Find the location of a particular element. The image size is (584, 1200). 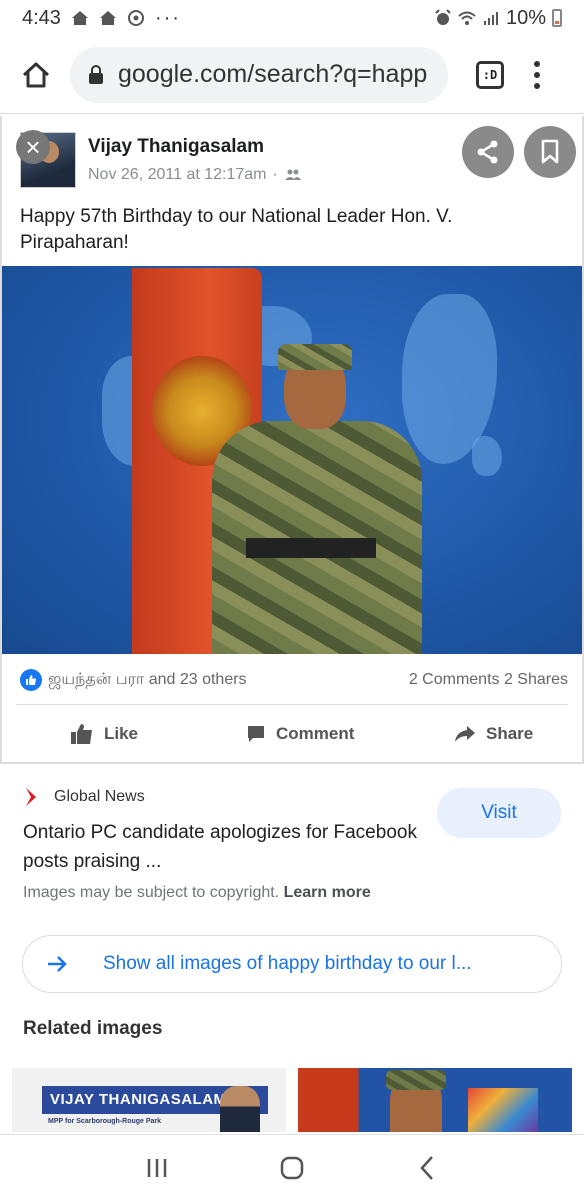

back-icon is located at coordinates (426, 1167).